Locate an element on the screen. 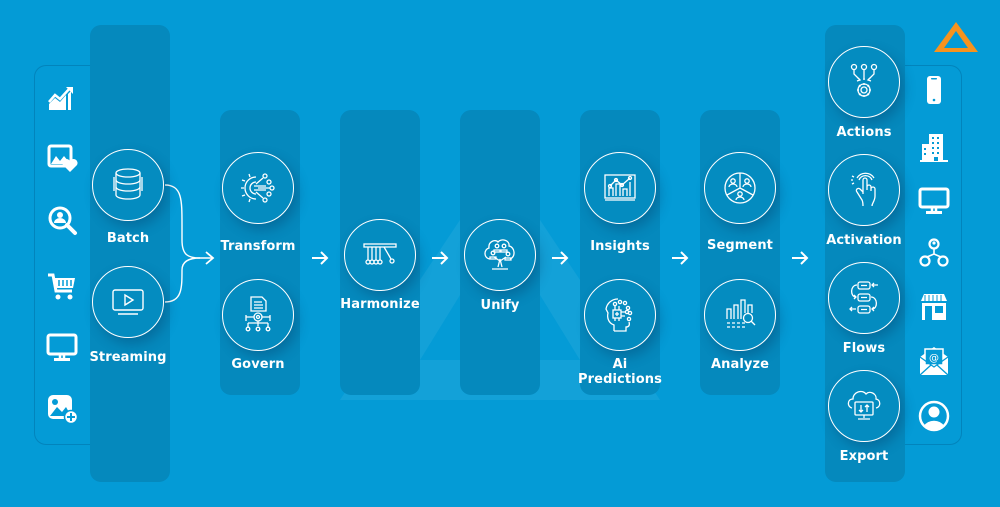 Image resolution: width=1000 pixels, height=507 pixels. bar-search-icon is located at coordinates (741, 313).